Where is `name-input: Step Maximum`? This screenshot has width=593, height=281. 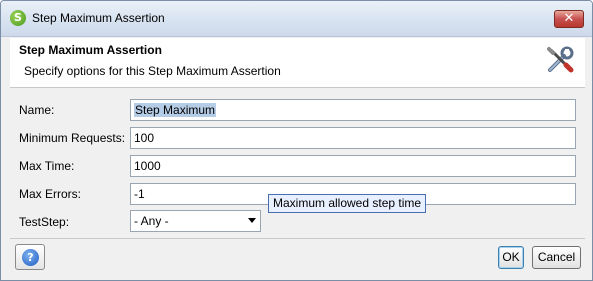
name-input: Step Maximum is located at coordinates (353, 110).